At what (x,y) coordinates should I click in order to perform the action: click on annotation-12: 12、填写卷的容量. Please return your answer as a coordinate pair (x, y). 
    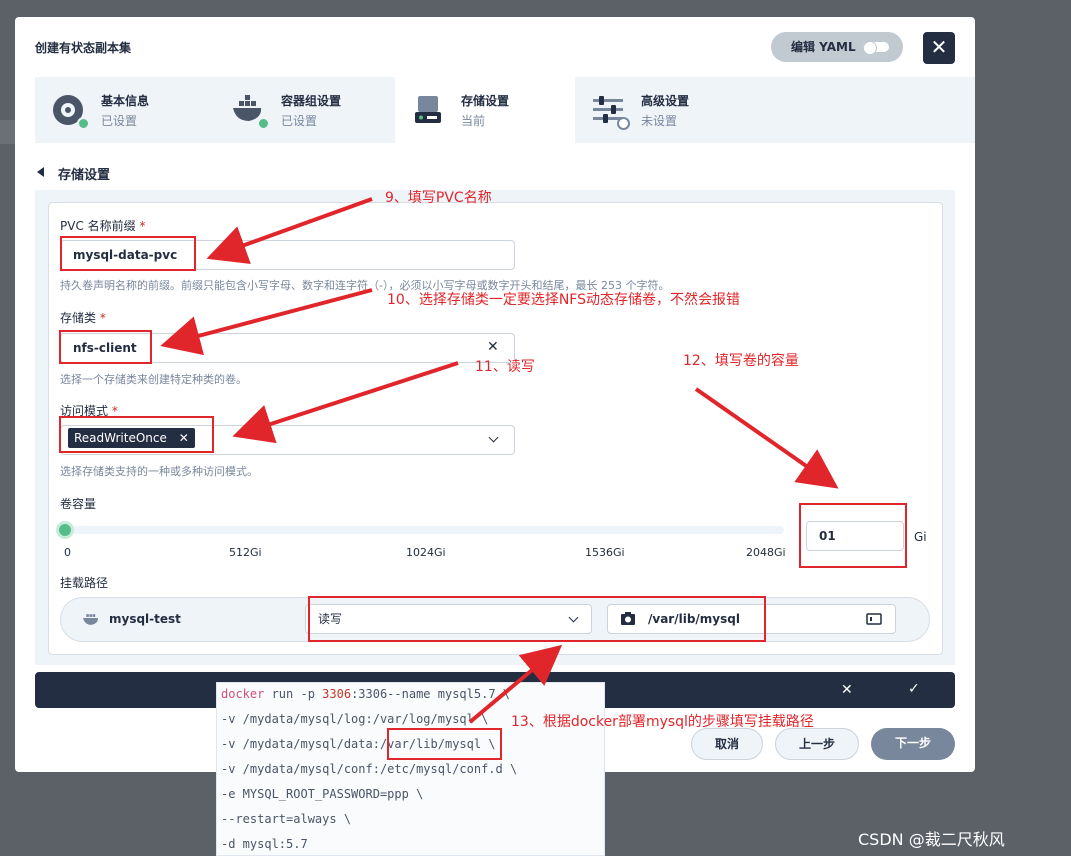
    Looking at the image, I should click on (741, 361).